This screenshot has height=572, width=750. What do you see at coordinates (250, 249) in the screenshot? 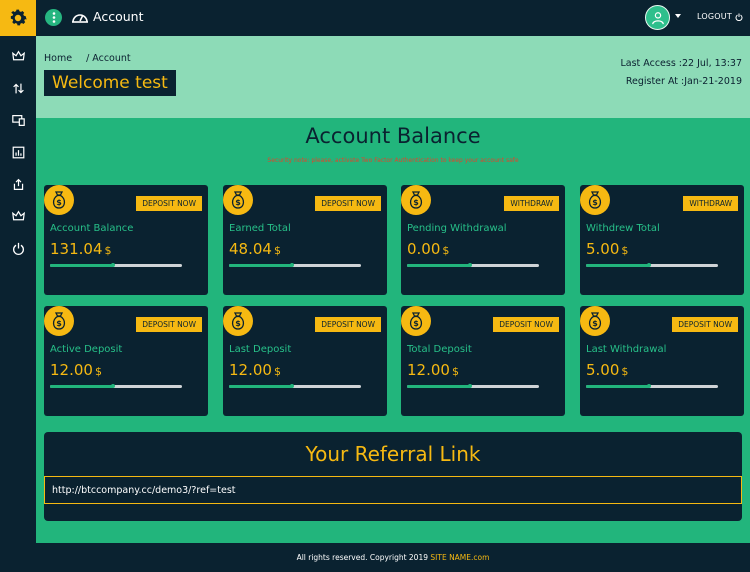
I see `card-amount: 48.04` at bounding box center [250, 249].